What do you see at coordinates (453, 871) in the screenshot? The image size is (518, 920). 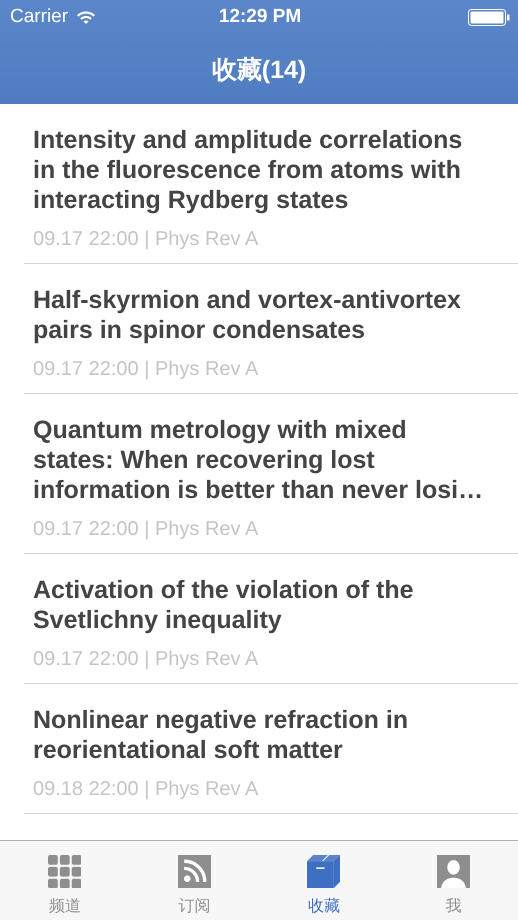 I see `person-icon` at bounding box center [453, 871].